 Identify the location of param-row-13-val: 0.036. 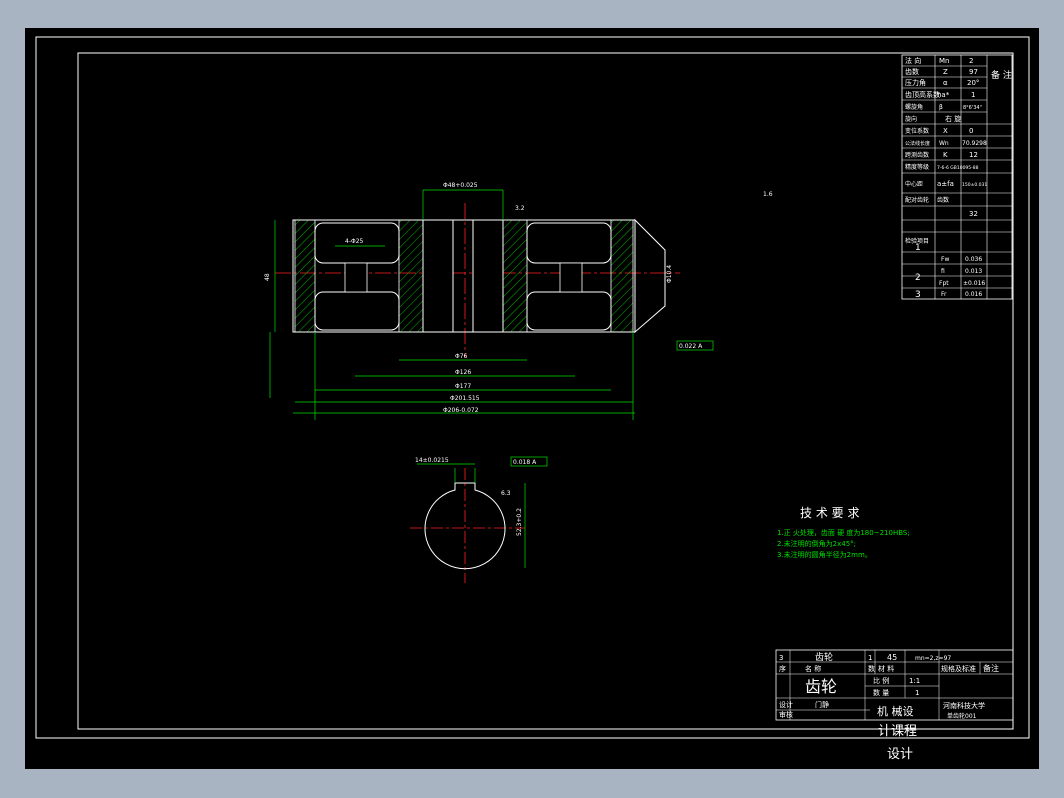
(973, 259).